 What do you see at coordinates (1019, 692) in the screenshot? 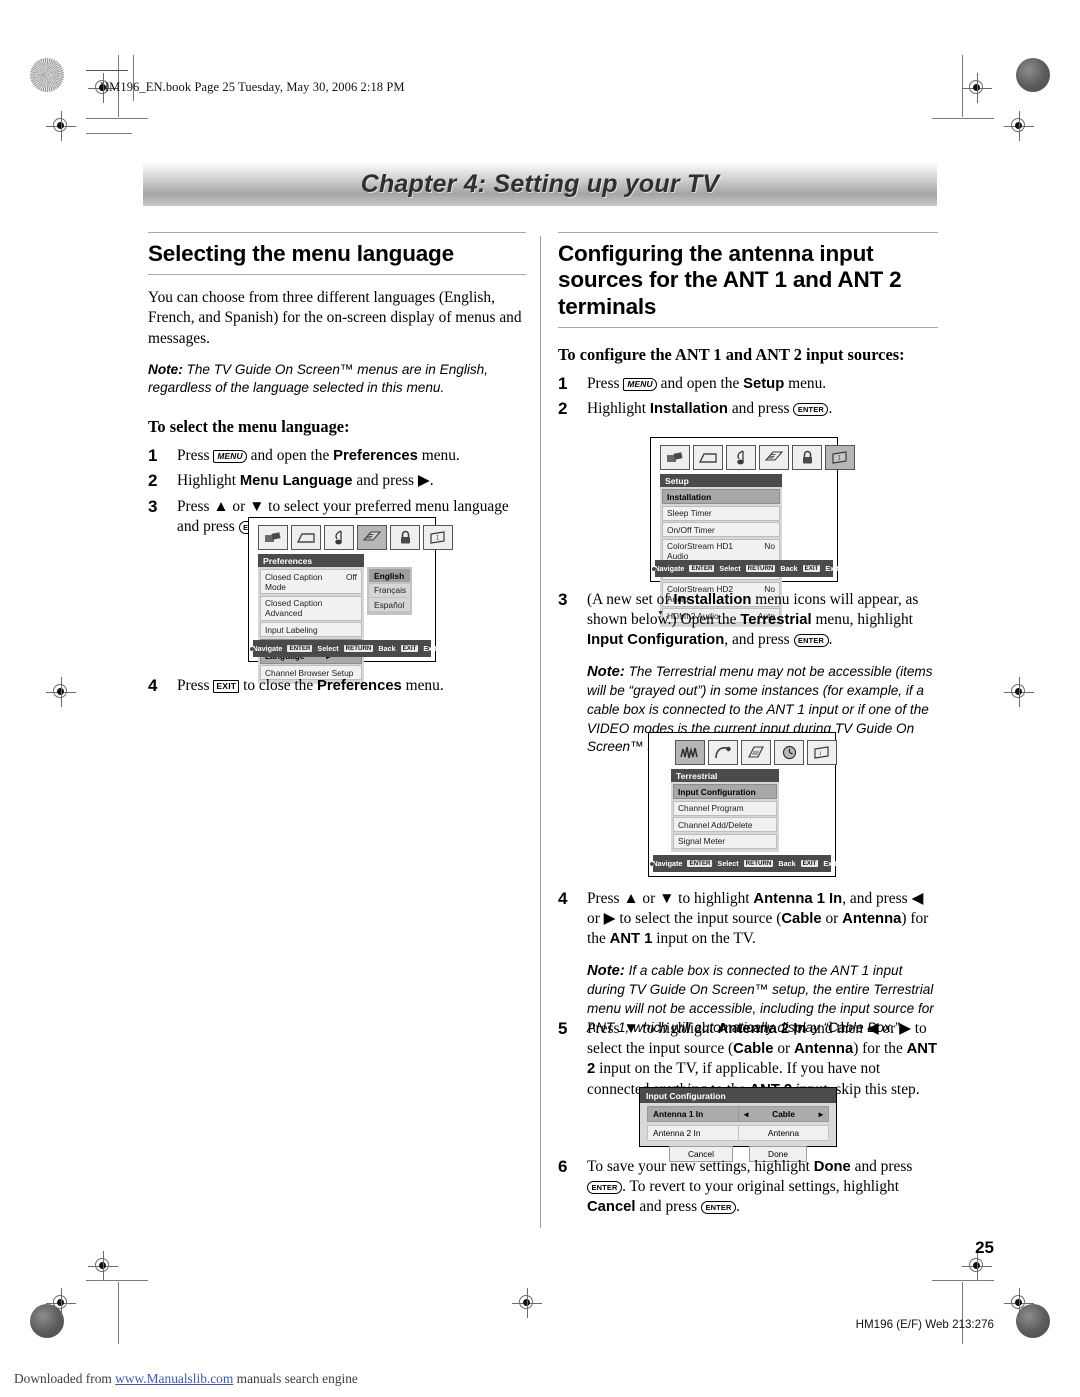
I see `registration-mark-midlow-right` at bounding box center [1019, 692].